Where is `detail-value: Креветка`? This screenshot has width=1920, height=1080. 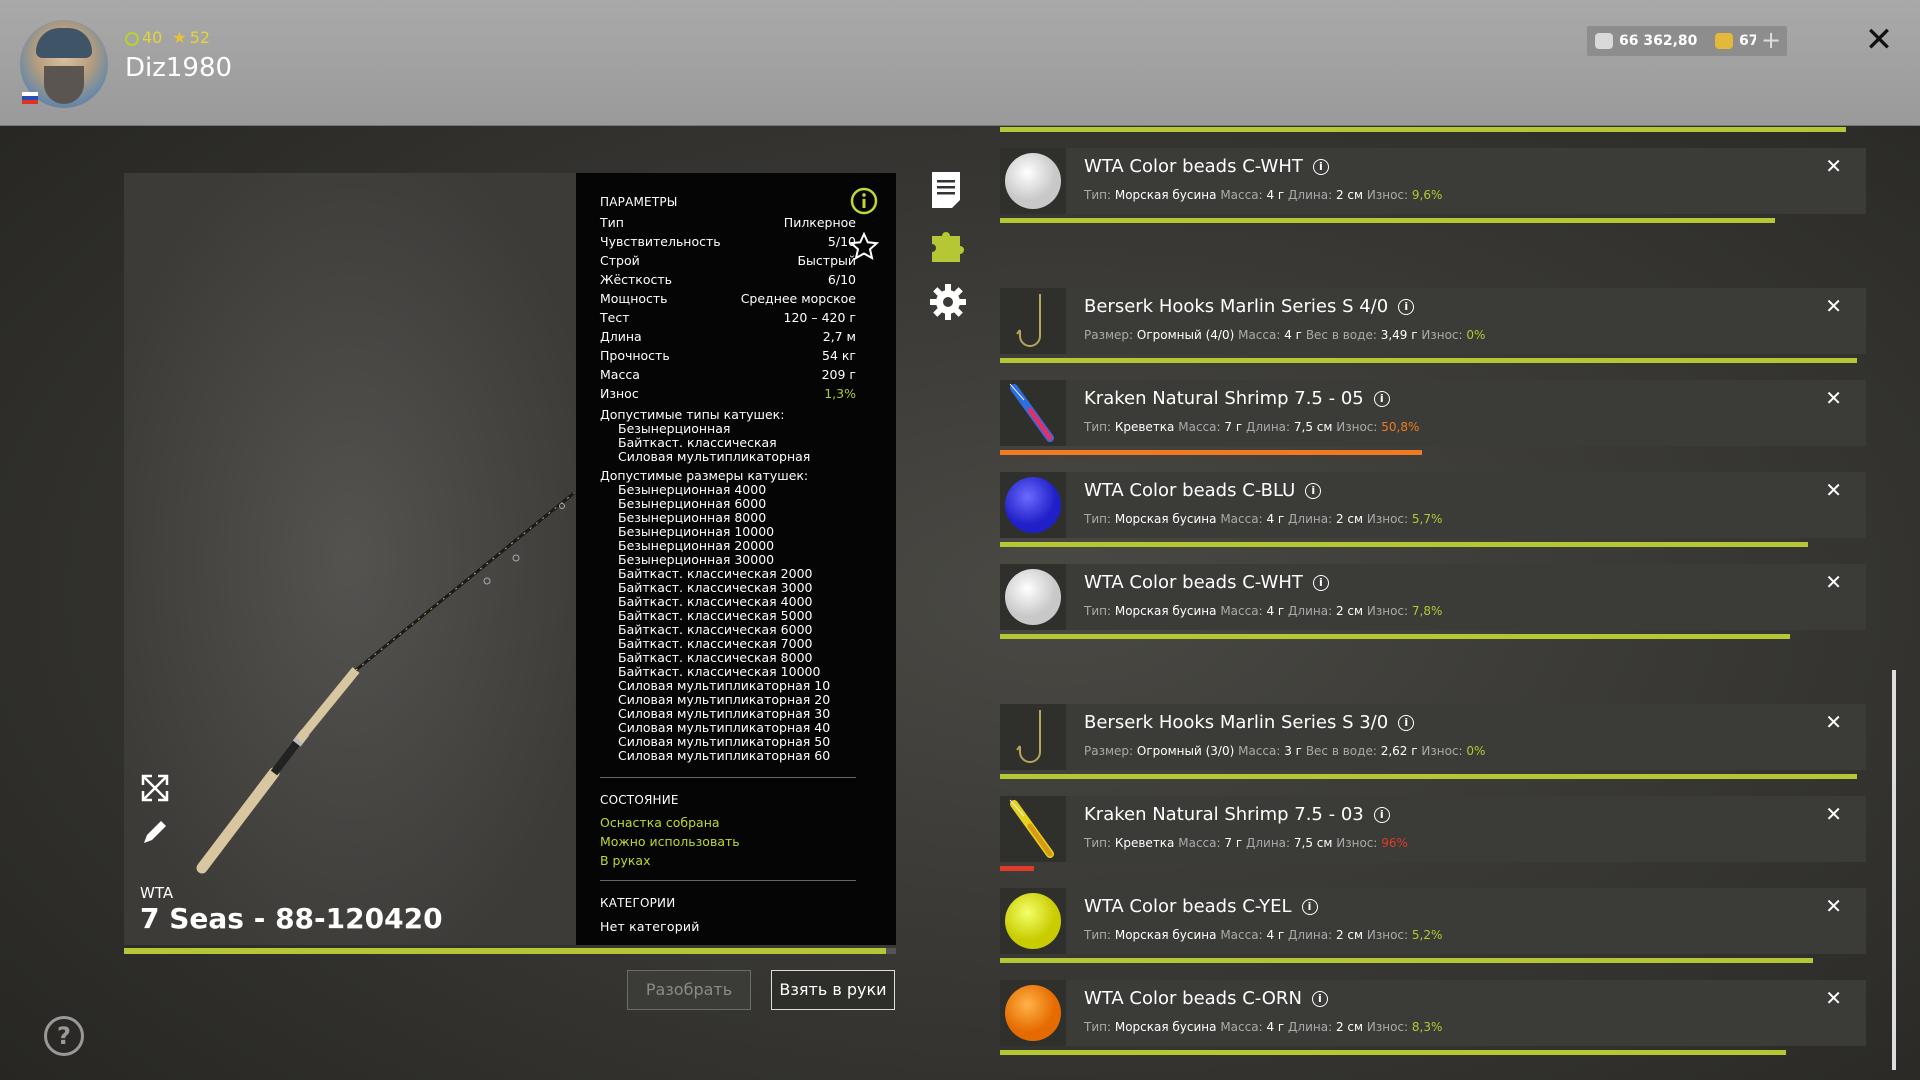
detail-value: Креветка is located at coordinates (1144, 427).